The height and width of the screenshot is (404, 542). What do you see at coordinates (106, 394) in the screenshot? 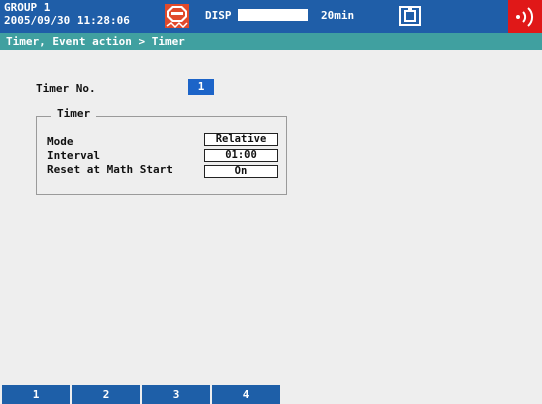
I see `softkey-2: 2` at bounding box center [106, 394].